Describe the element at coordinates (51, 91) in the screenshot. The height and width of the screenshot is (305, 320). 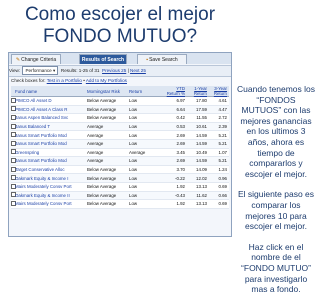
I see `col-fund-name: Fund name` at that location.